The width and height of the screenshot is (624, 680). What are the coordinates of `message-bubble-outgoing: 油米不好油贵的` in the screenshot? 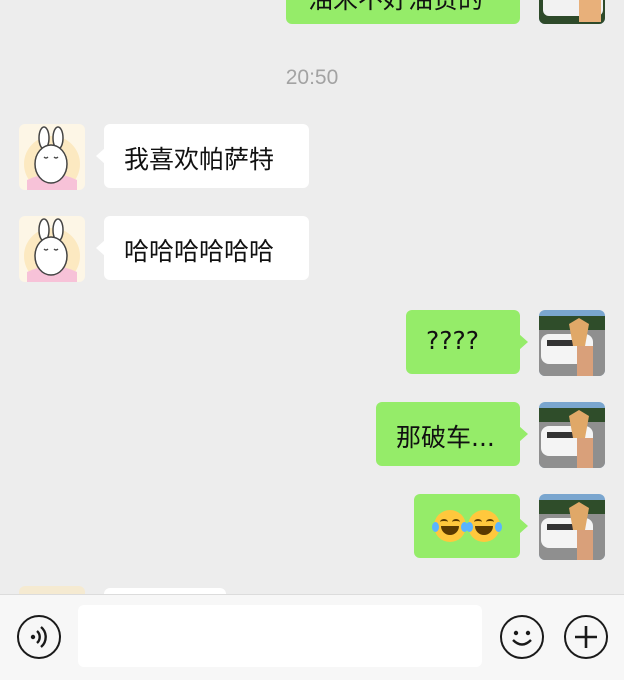 It's located at (403, 12).